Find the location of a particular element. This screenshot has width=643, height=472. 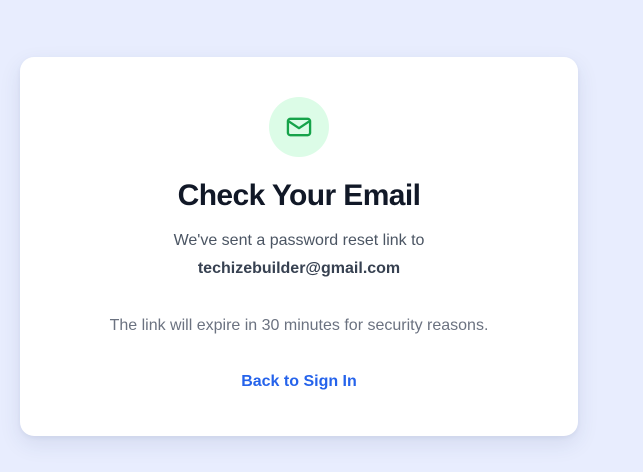

reset-message: We've sent a password reset link to is located at coordinates (299, 240).